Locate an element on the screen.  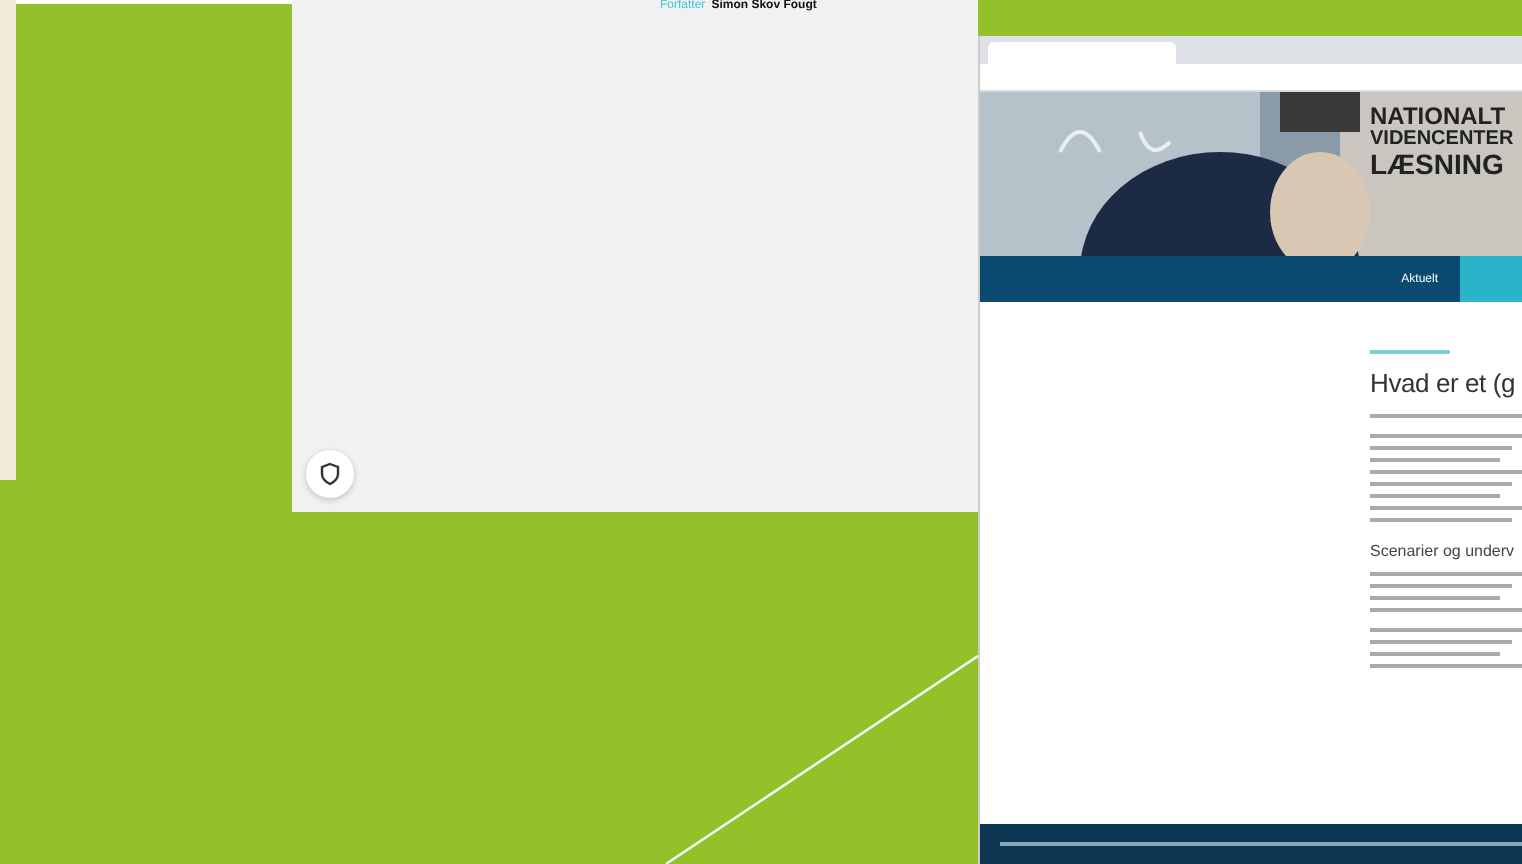
shield-icon is located at coordinates (330, 474).